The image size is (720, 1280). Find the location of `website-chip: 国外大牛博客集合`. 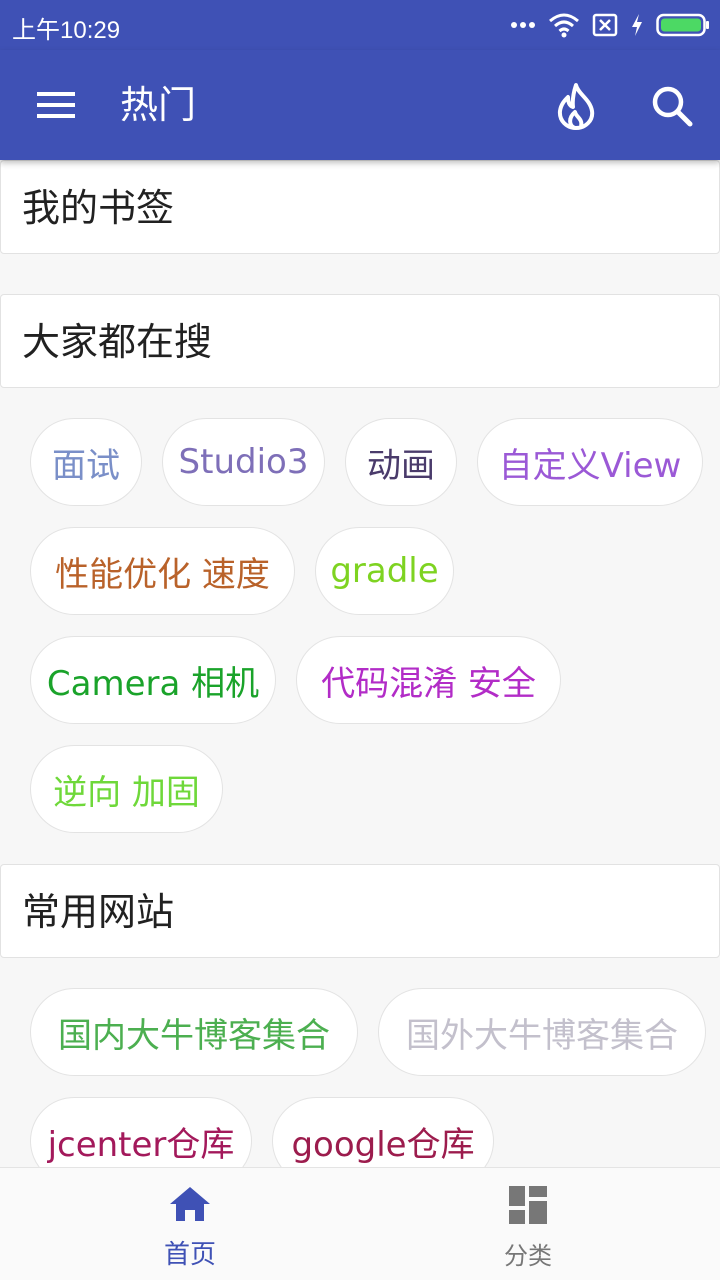

website-chip: 国外大牛博客集合 is located at coordinates (542, 1032).